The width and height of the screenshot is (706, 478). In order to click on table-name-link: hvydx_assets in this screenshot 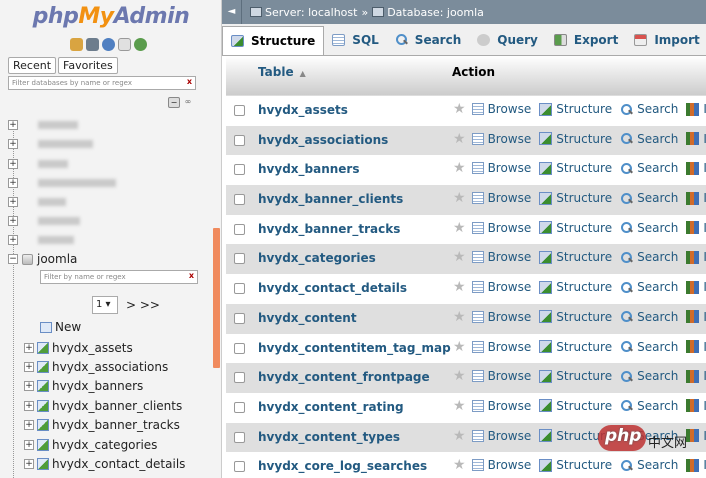, I will do `click(303, 110)`.